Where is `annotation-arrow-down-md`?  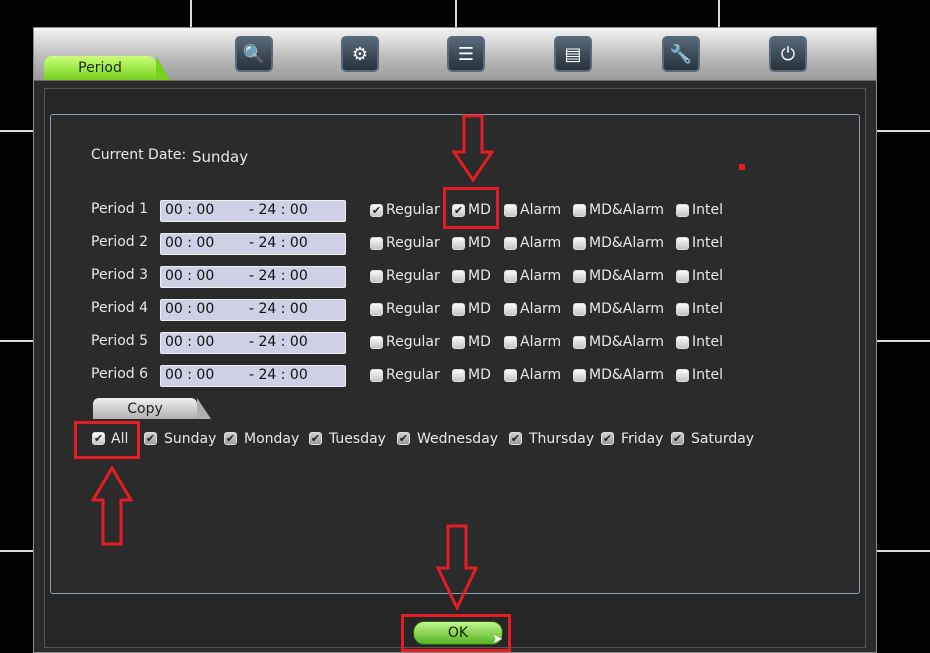
annotation-arrow-down-md is located at coordinates (473, 148).